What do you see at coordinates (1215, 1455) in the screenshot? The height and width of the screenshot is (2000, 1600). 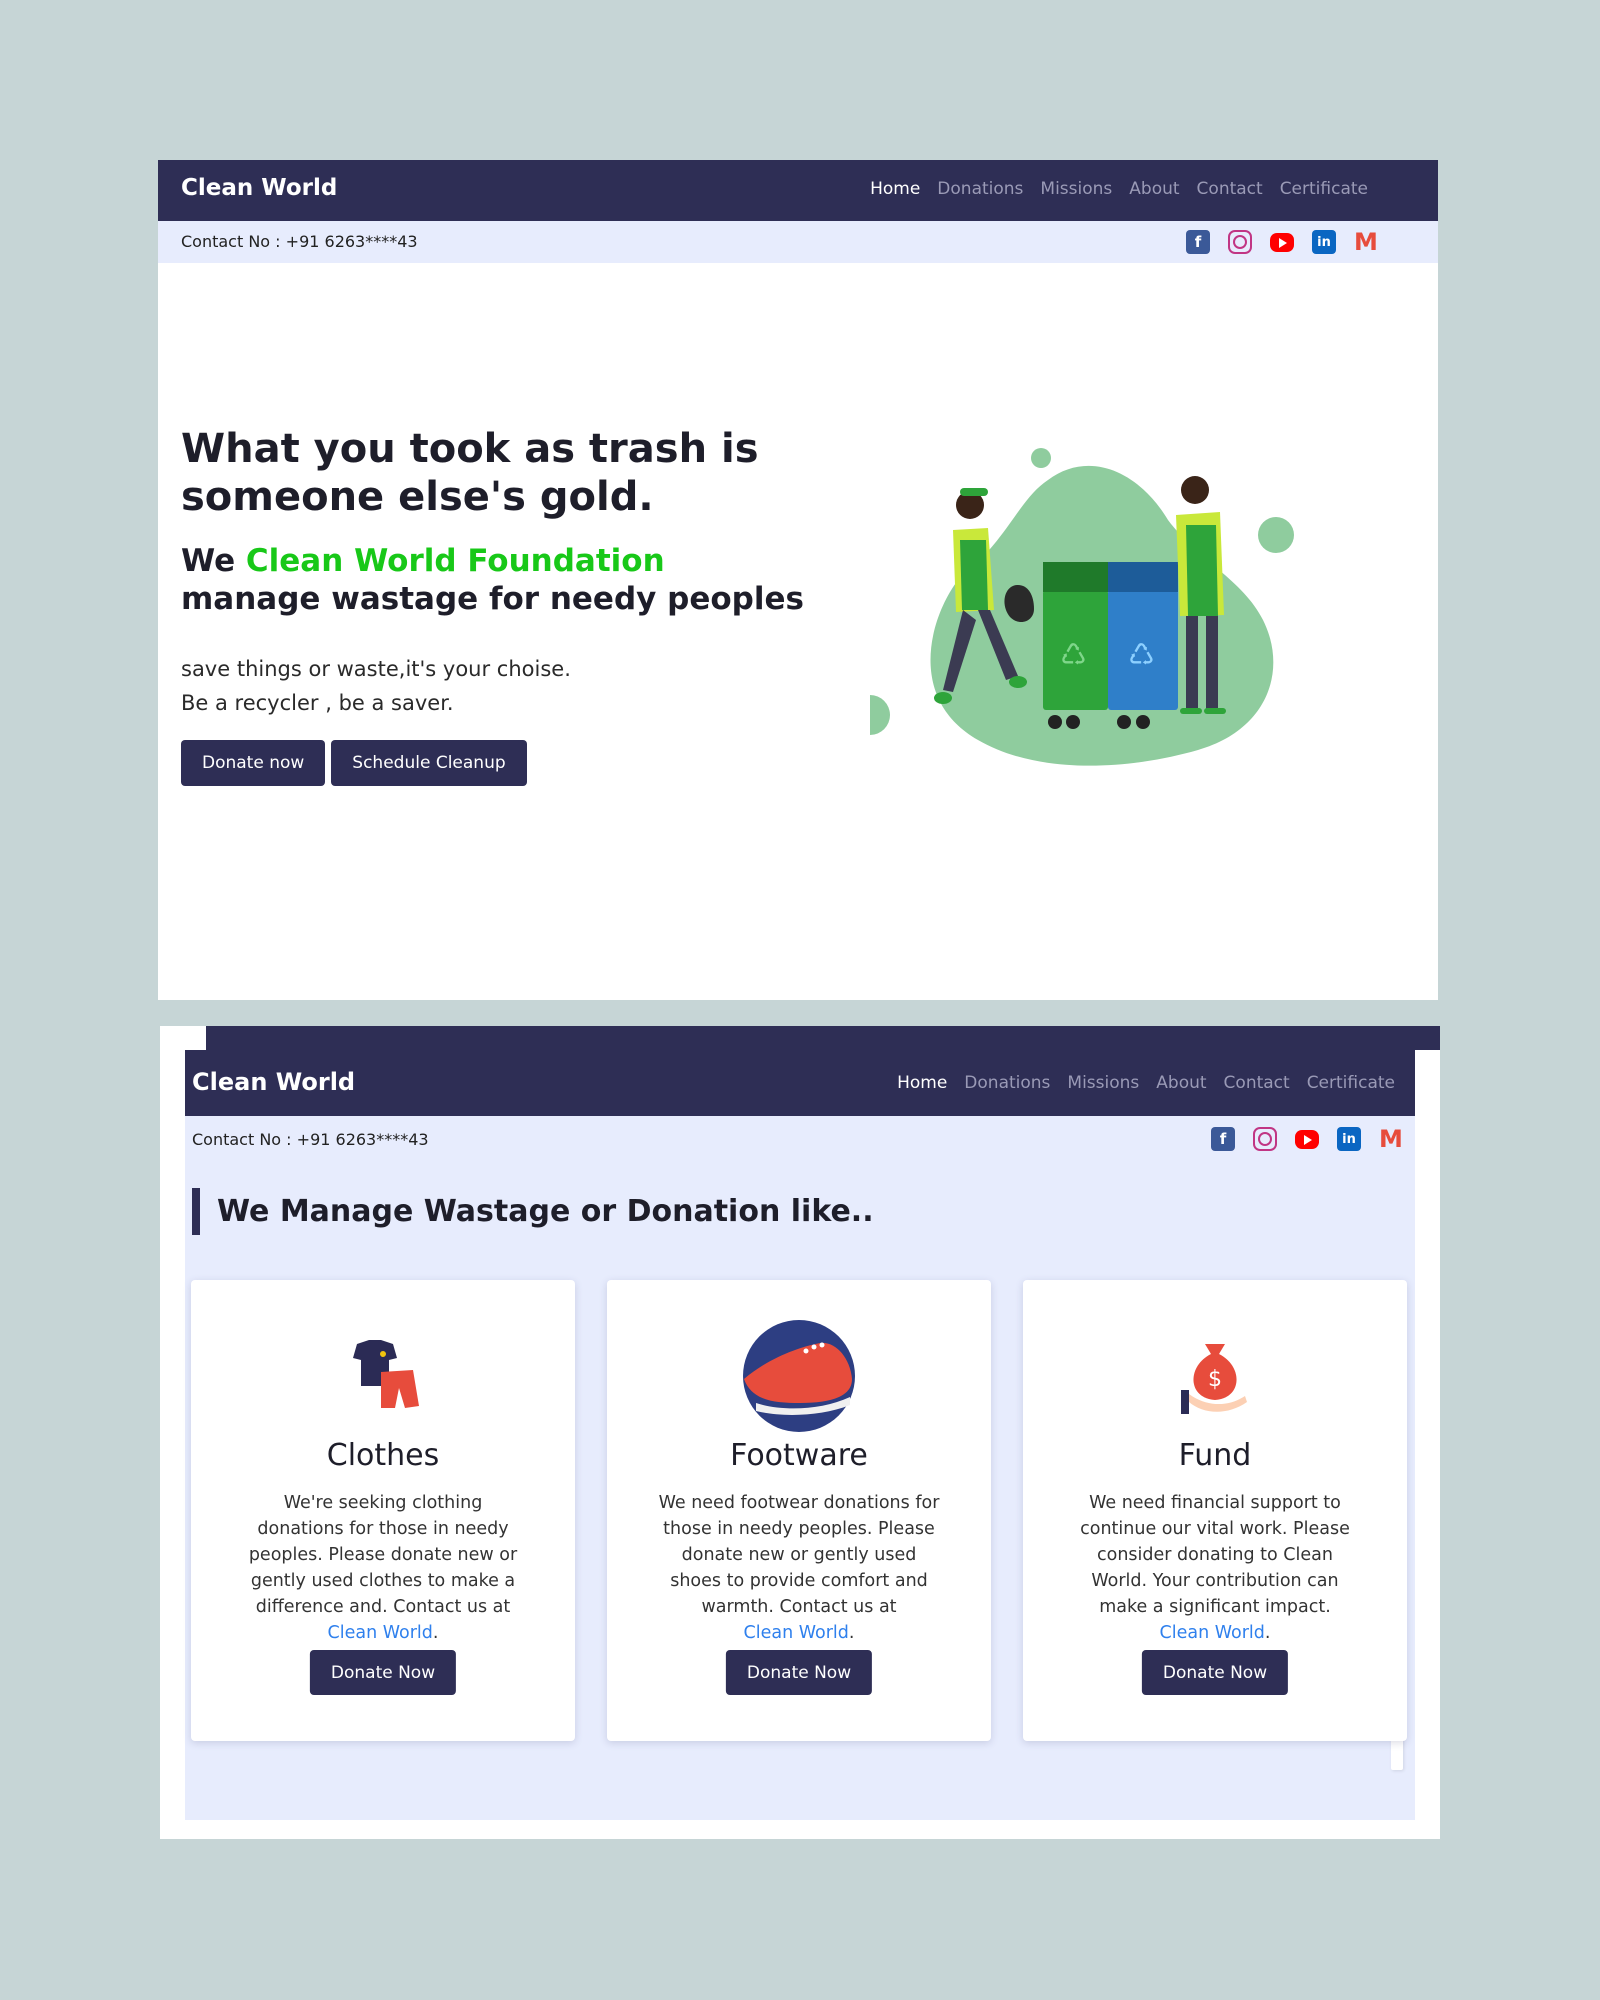 I see `card-title: Fund` at bounding box center [1215, 1455].